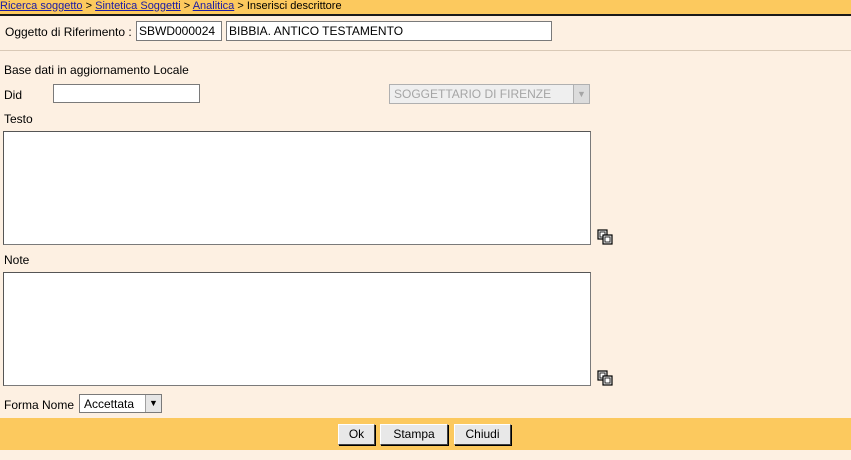 Image resolution: width=851 pixels, height=460 pixels. I want to click on did-label: Did, so click(13, 95).